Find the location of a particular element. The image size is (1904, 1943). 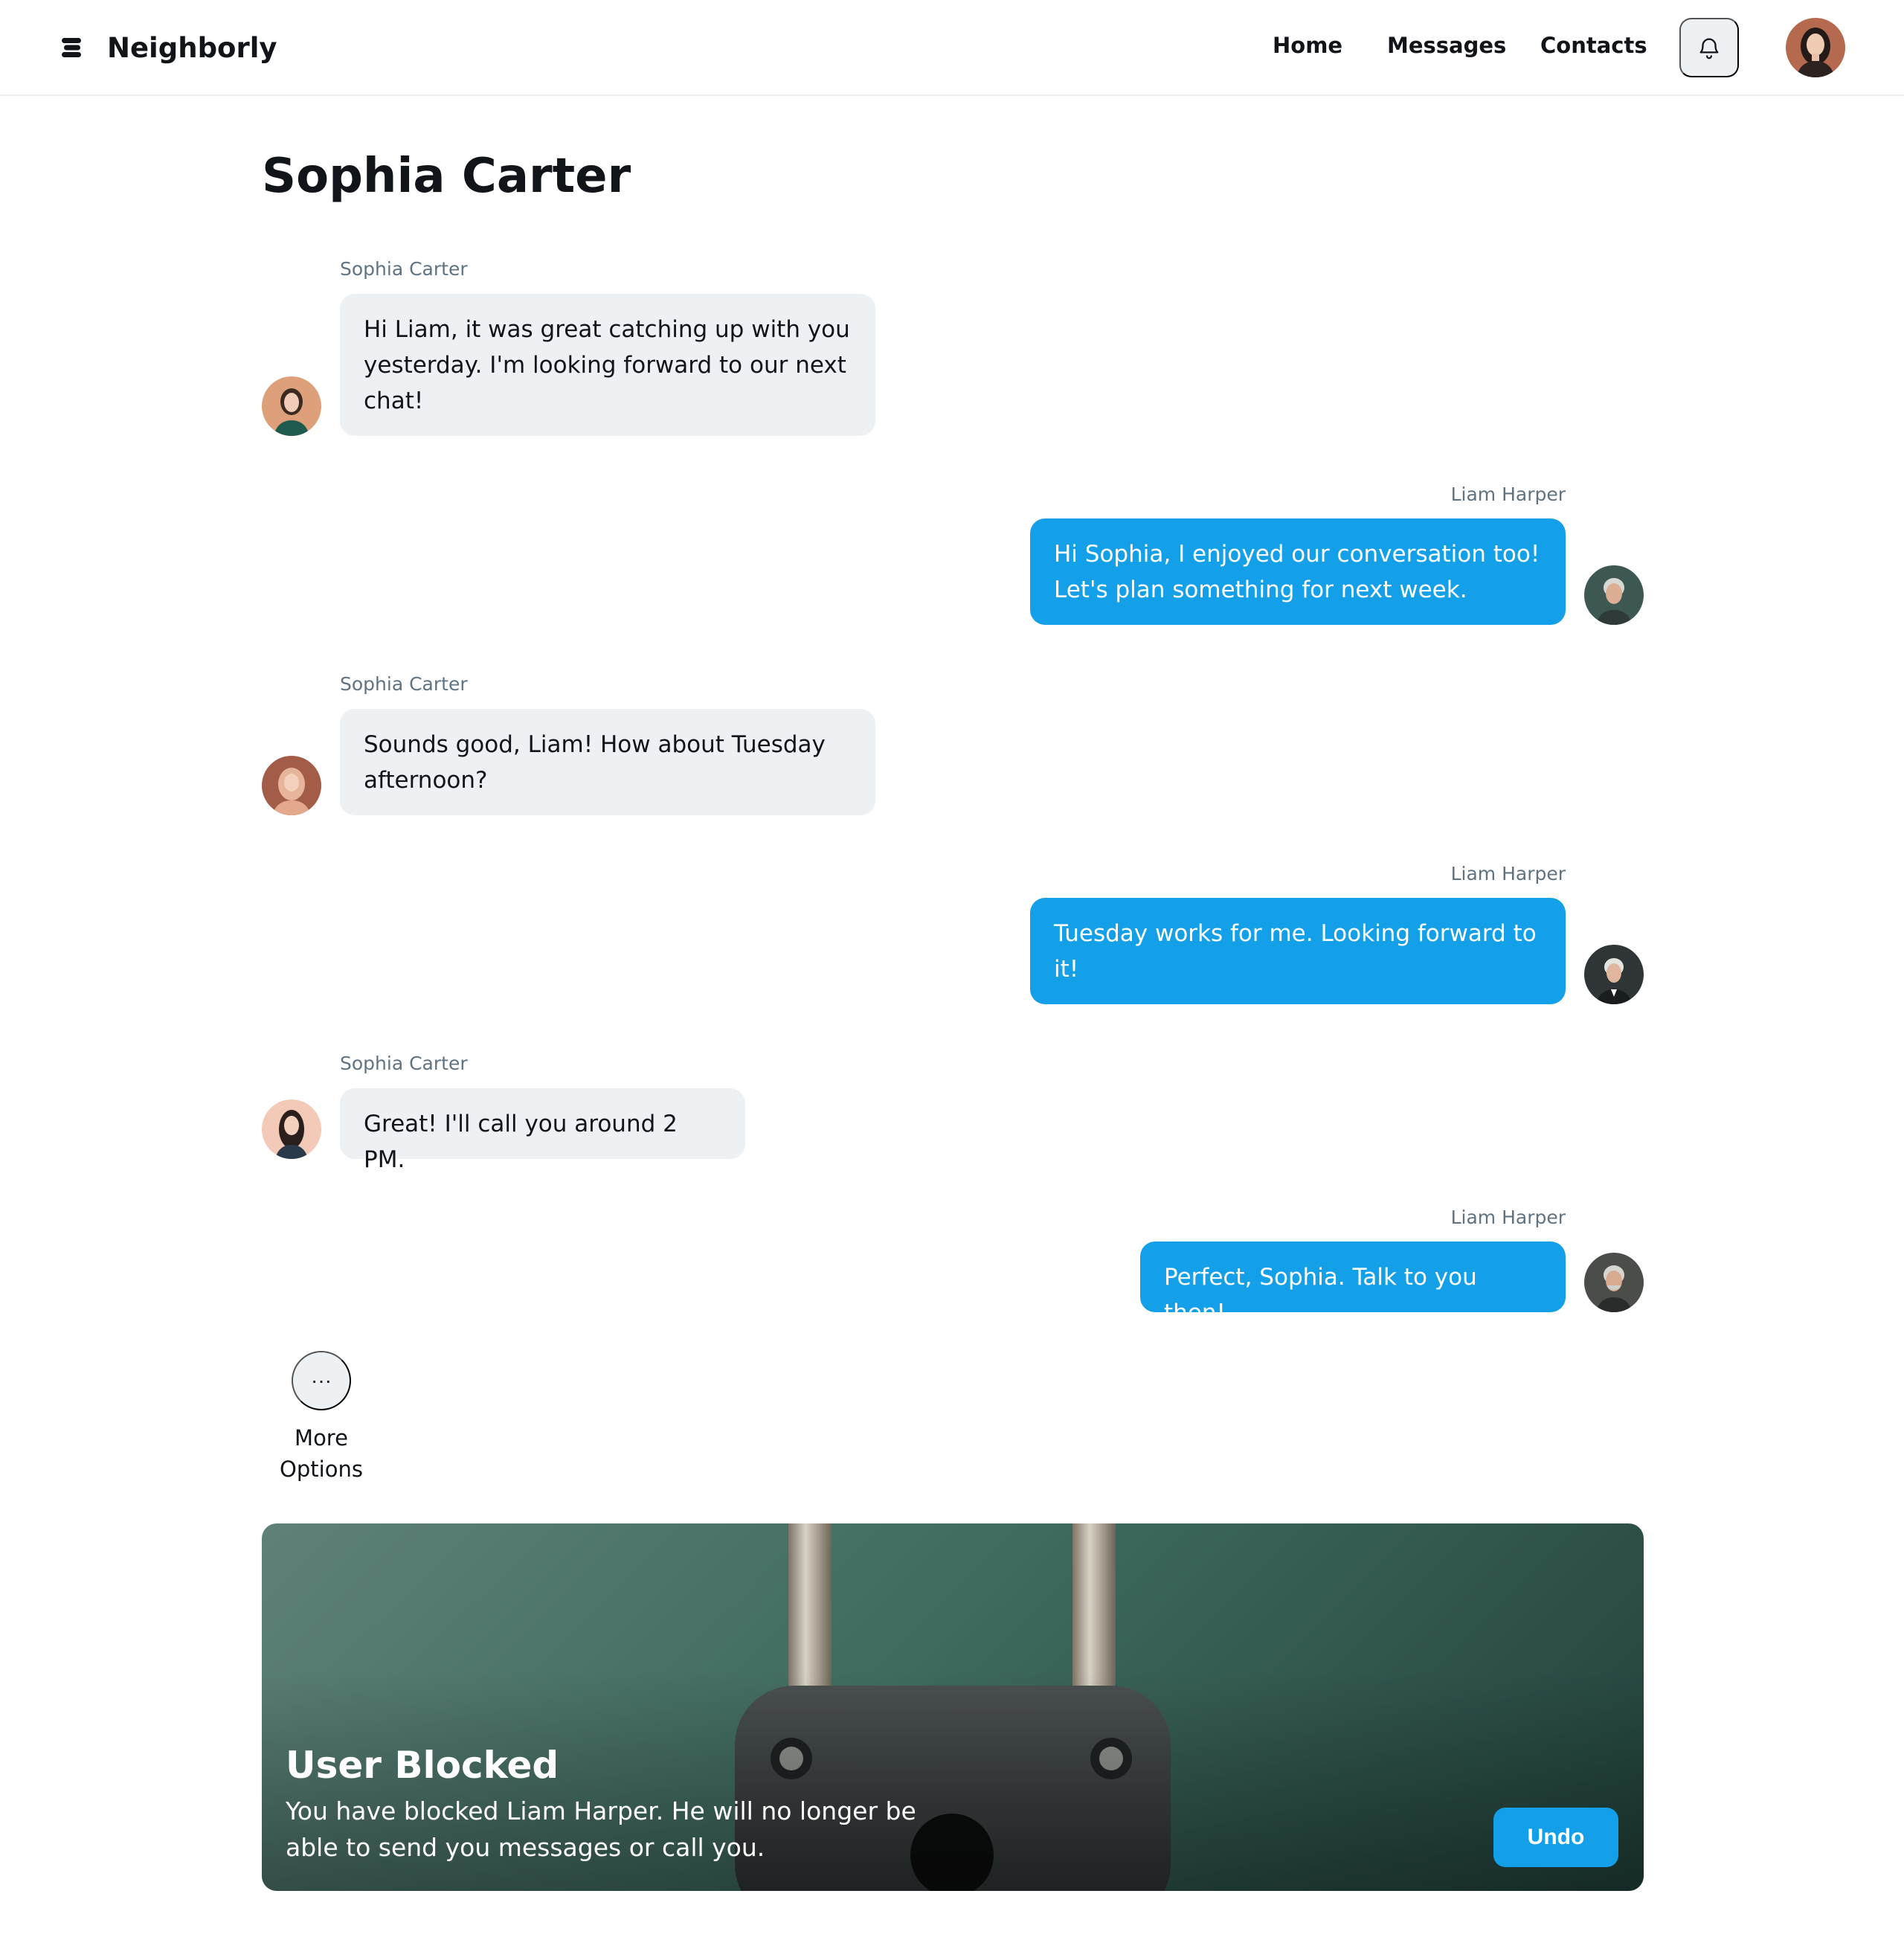

avatar-woman-headscarf is located at coordinates (292, 785).